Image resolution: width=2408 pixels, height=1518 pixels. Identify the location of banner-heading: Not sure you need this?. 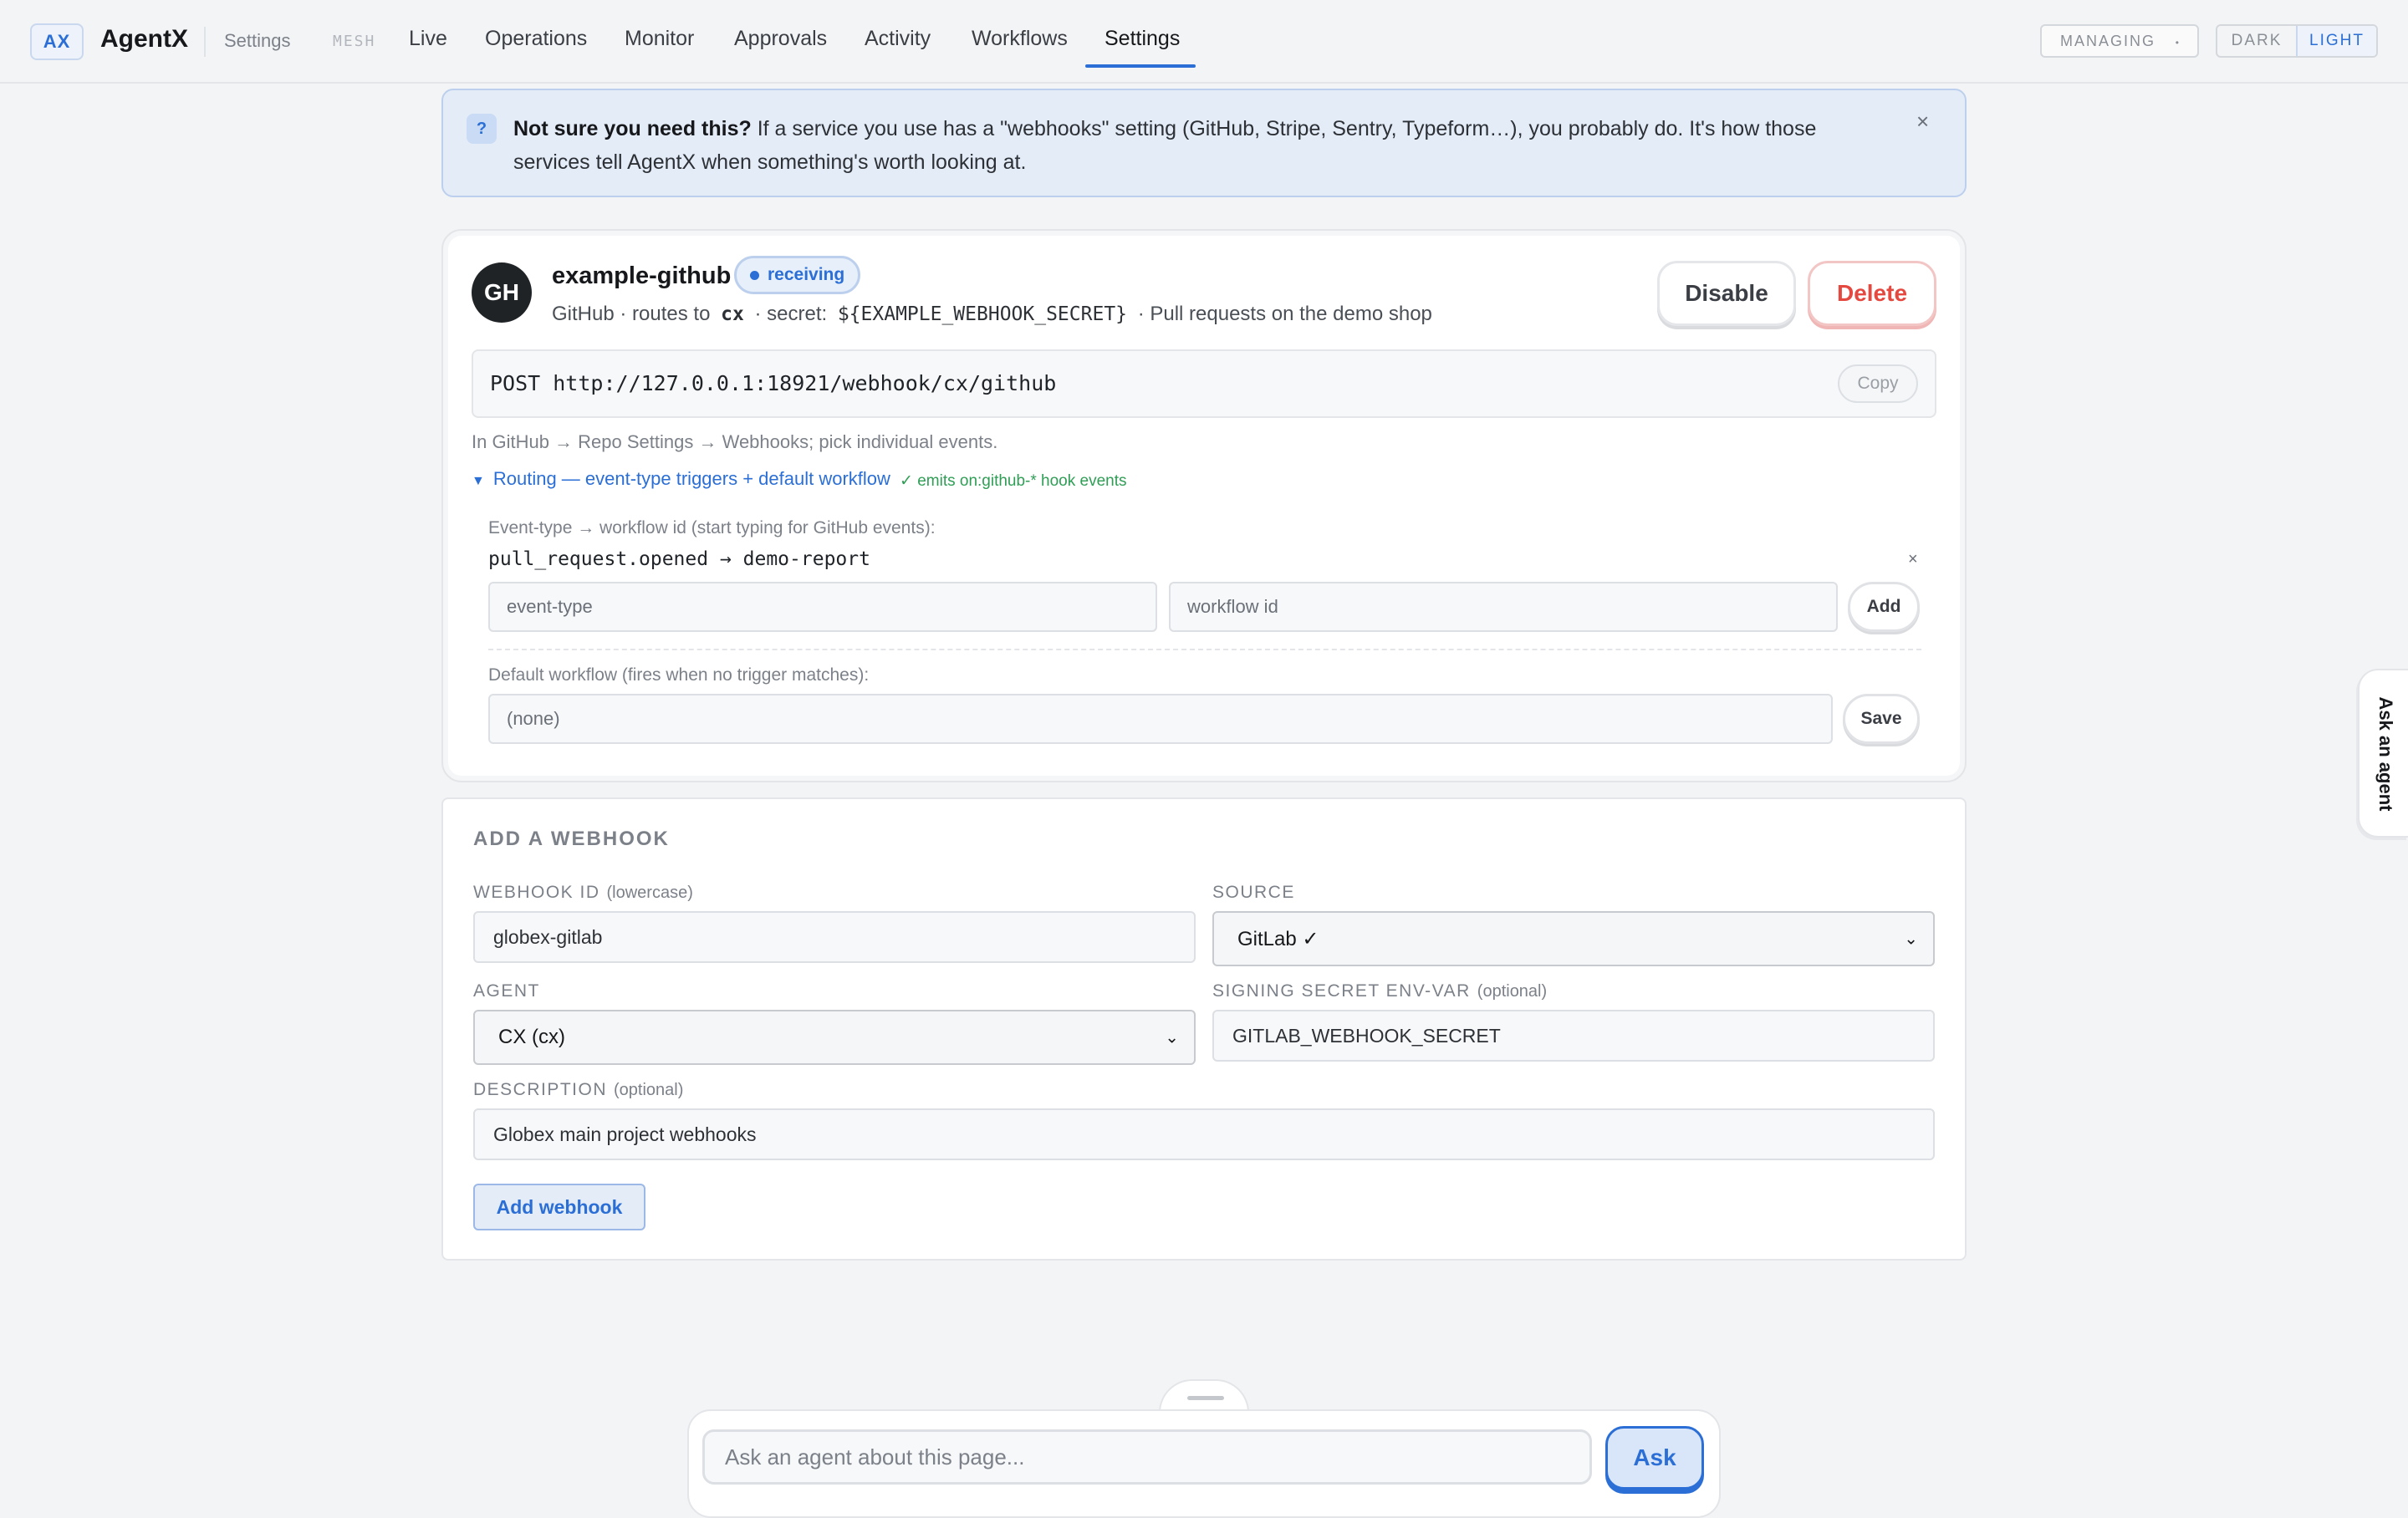
(632, 128).